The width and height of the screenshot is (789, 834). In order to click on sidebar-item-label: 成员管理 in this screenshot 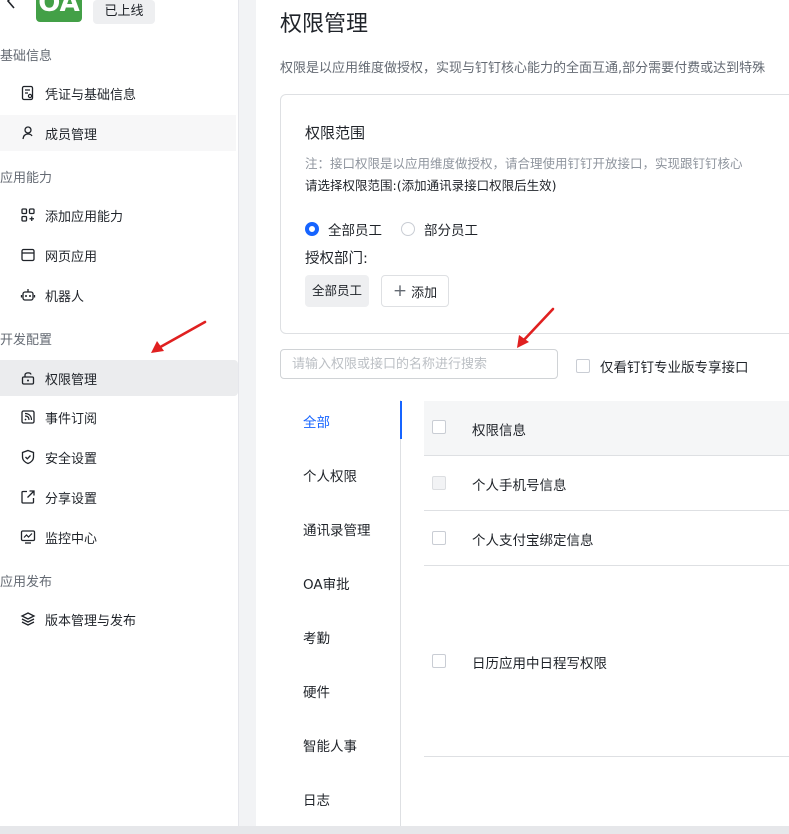, I will do `click(71, 135)`.